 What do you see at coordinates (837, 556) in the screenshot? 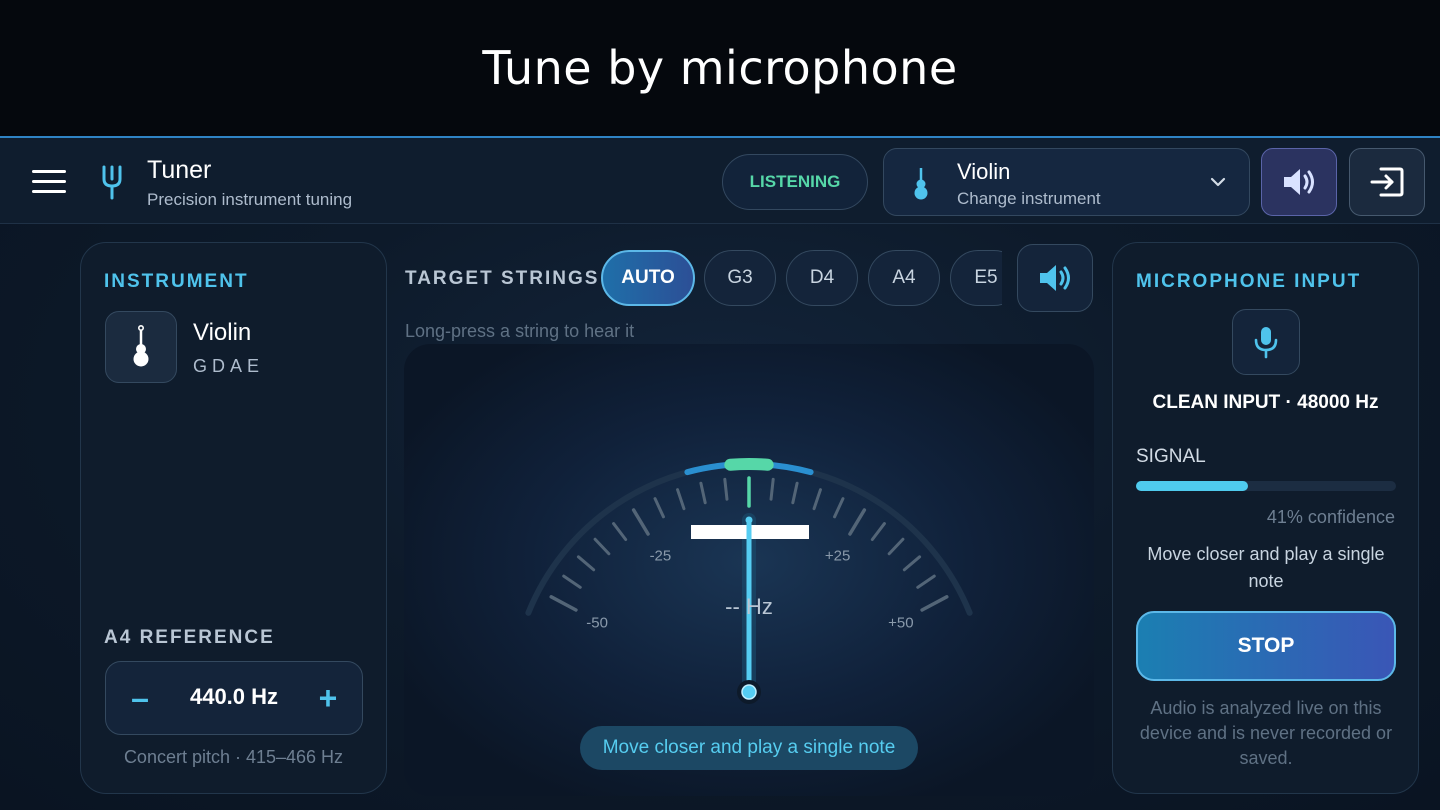
I see `gauge-tick-label: +25` at bounding box center [837, 556].